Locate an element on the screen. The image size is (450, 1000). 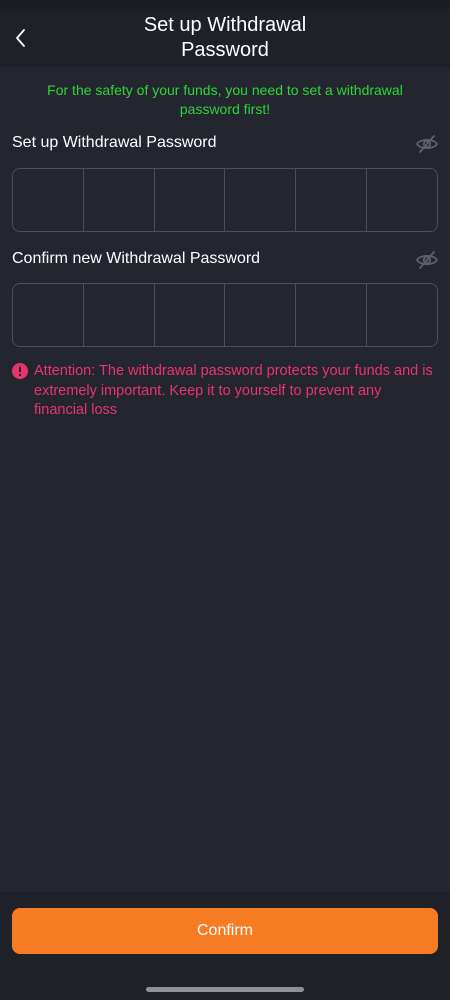
confirm-button: Confirm is located at coordinates (225, 931).